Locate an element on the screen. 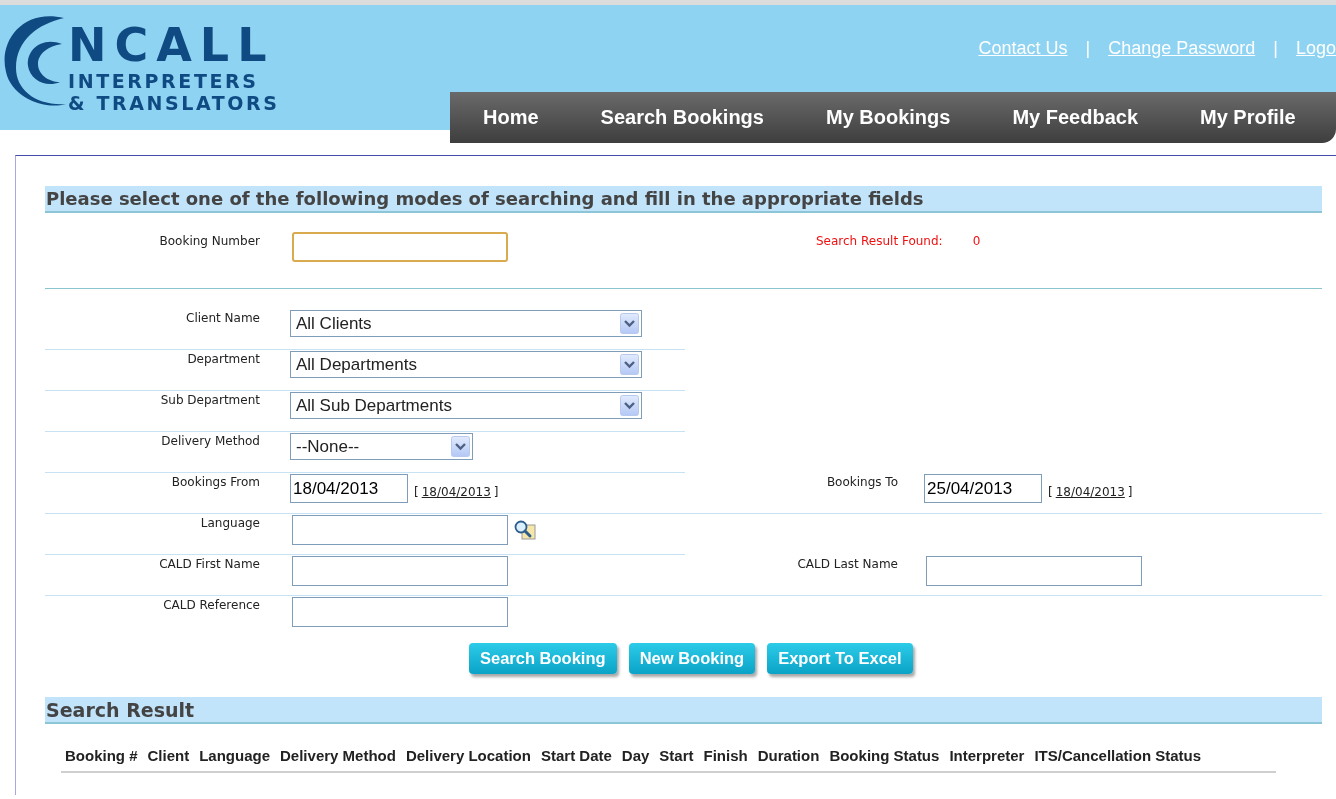 The image size is (1336, 799). logo-wordmark: NCALL is located at coordinates (172, 45).